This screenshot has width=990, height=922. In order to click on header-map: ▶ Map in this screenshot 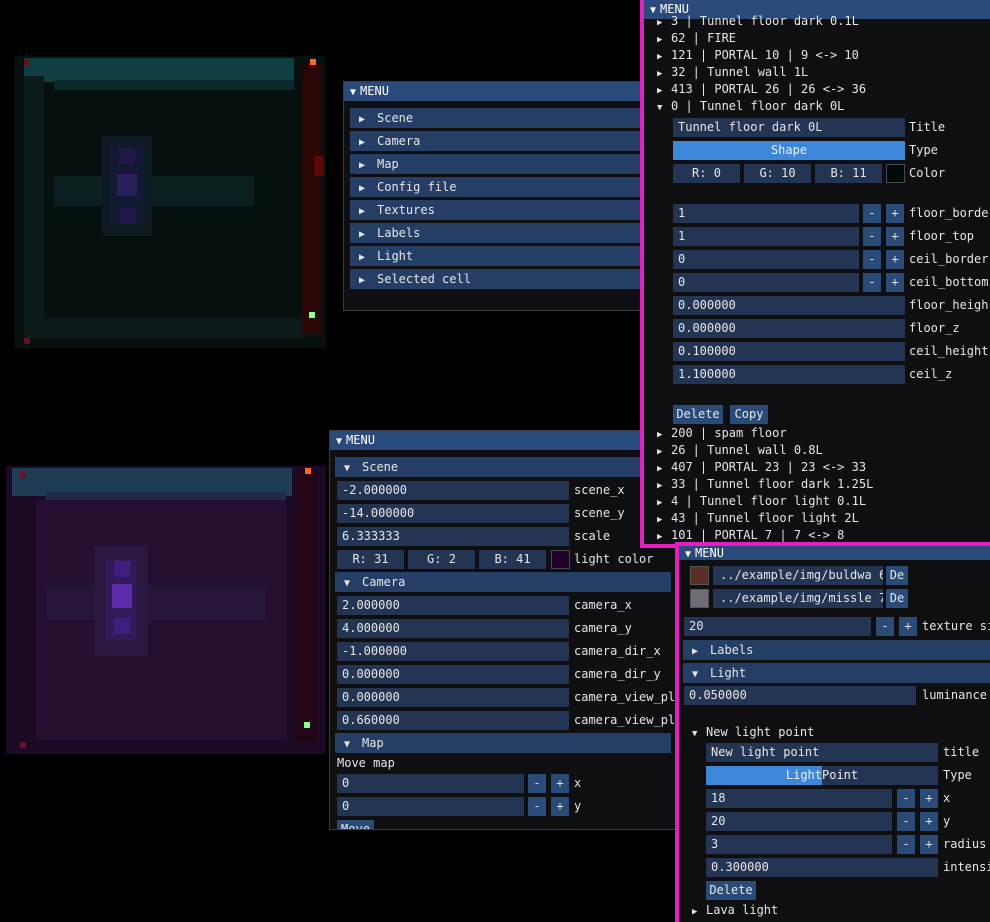, I will do `click(496, 164)`.